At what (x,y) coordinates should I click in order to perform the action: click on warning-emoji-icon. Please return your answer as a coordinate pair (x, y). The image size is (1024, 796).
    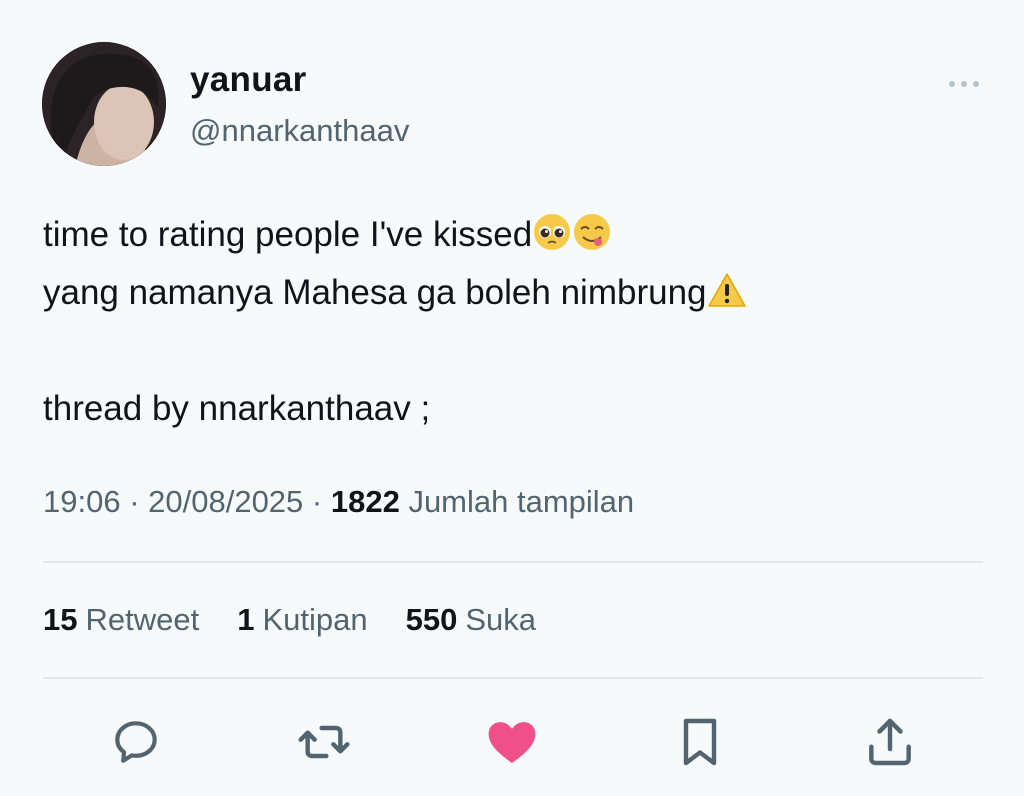
    Looking at the image, I should click on (726, 290).